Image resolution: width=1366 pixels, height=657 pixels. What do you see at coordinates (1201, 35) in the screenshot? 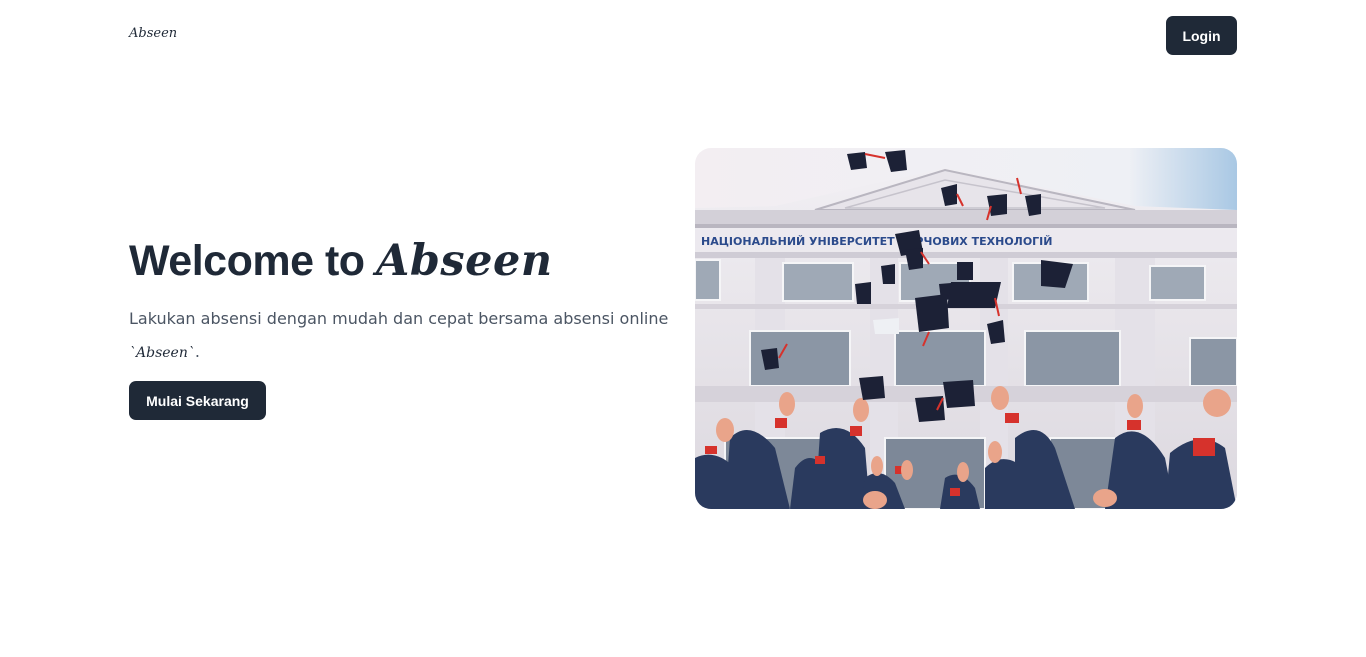
I see `login-button: Login` at bounding box center [1201, 35].